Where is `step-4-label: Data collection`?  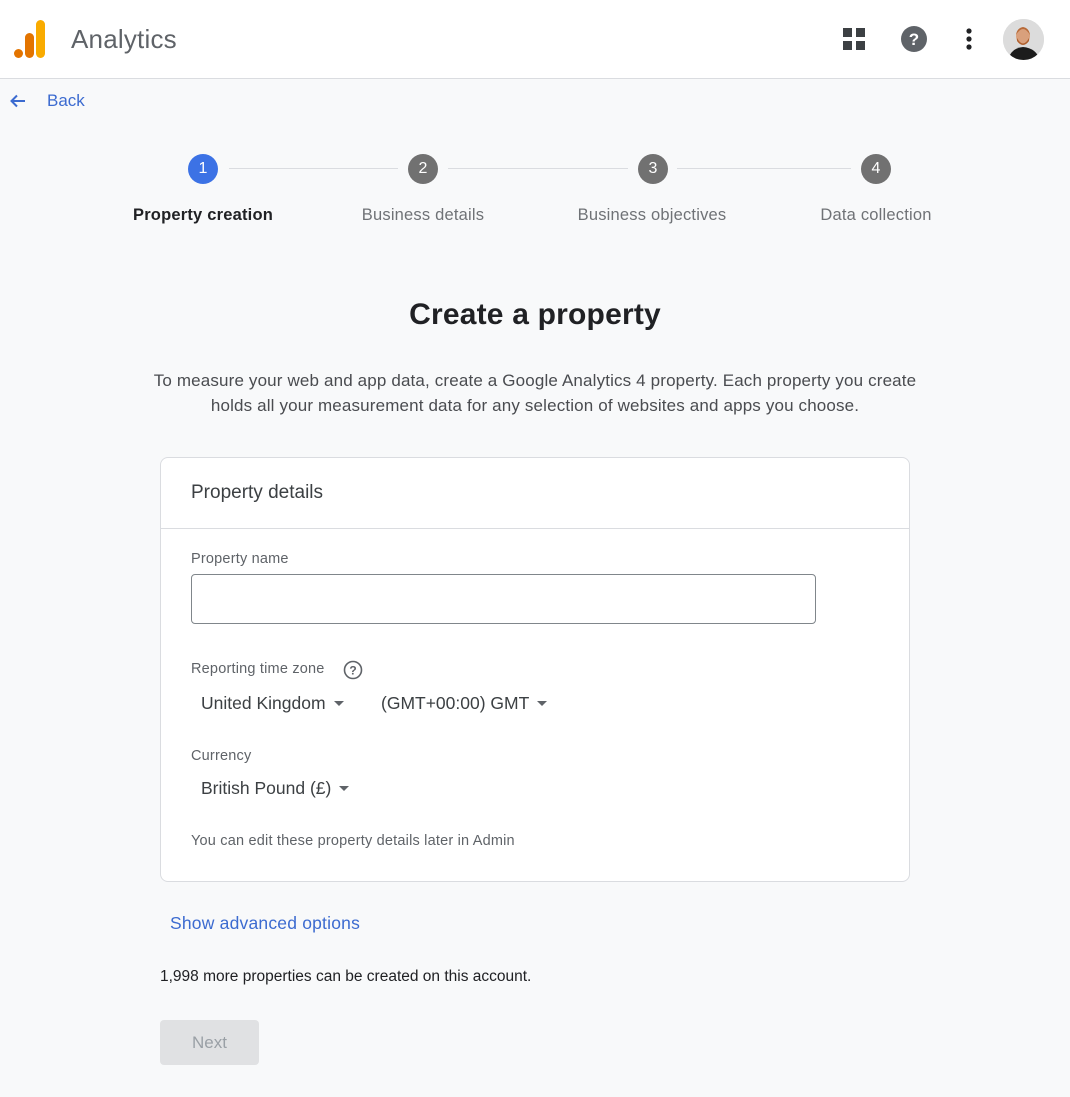 step-4-label: Data collection is located at coordinates (876, 215).